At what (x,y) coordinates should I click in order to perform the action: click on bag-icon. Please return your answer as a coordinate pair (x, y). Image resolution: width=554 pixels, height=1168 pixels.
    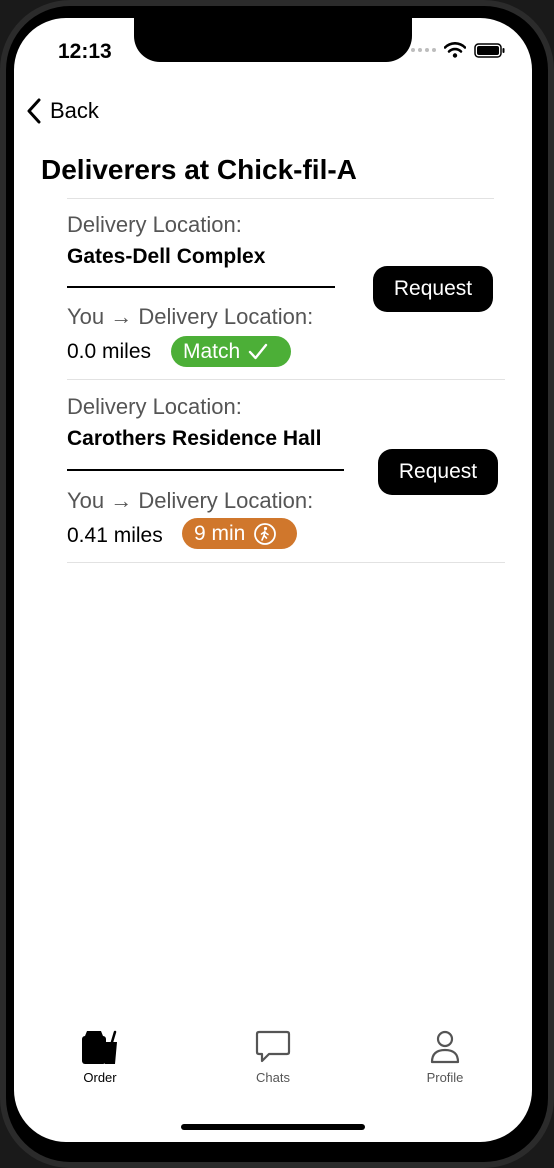
    Looking at the image, I should click on (99, 1047).